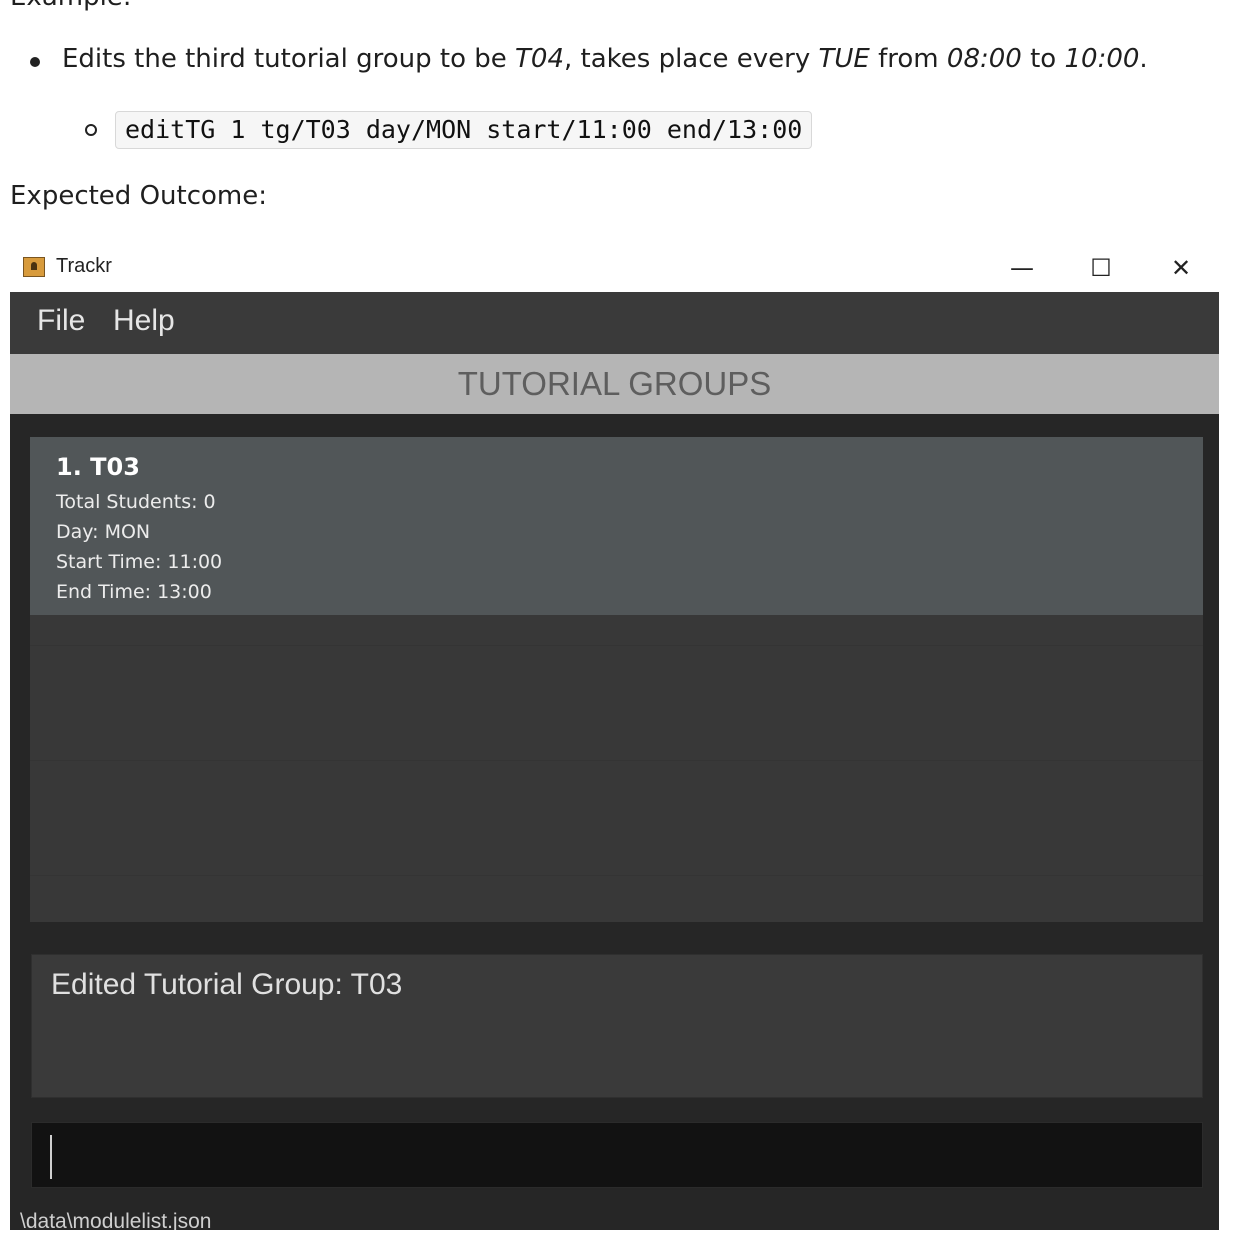 The width and height of the screenshot is (1248, 1246). I want to click on window-titlebar: Trackr — ☐ ✕, so click(614, 269).